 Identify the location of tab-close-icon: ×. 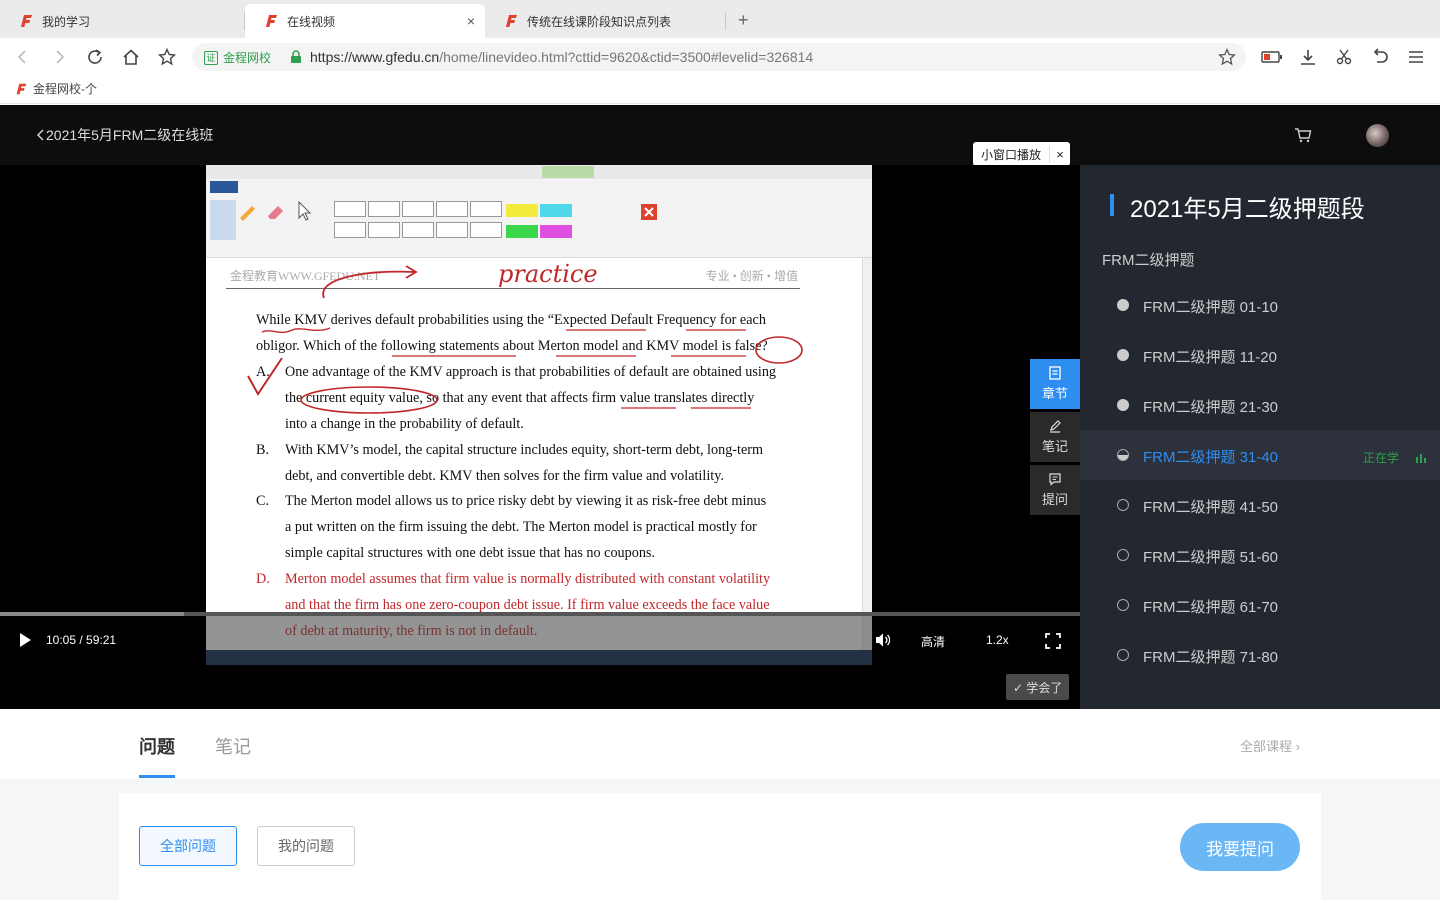
(471, 21).